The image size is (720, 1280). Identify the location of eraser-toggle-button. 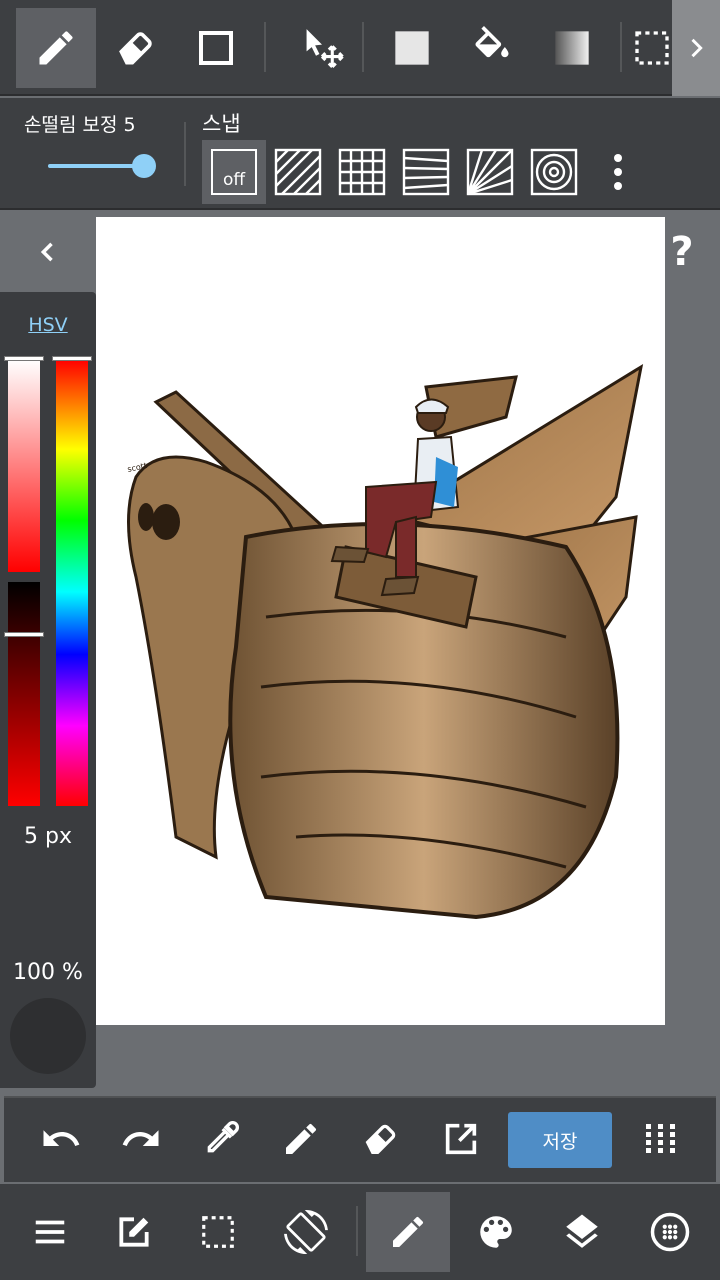
(381, 1139).